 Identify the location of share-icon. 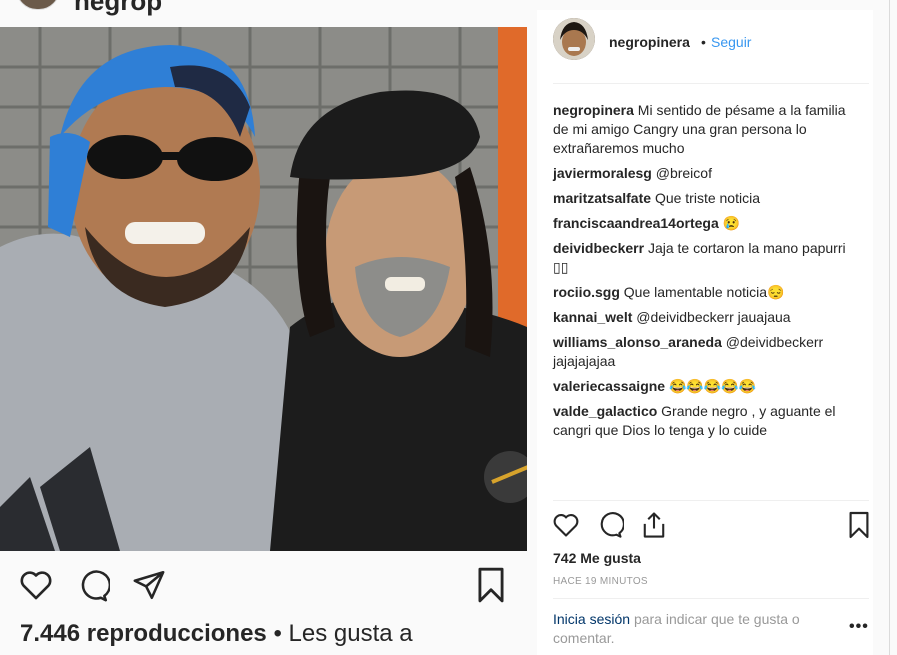
(149, 585).